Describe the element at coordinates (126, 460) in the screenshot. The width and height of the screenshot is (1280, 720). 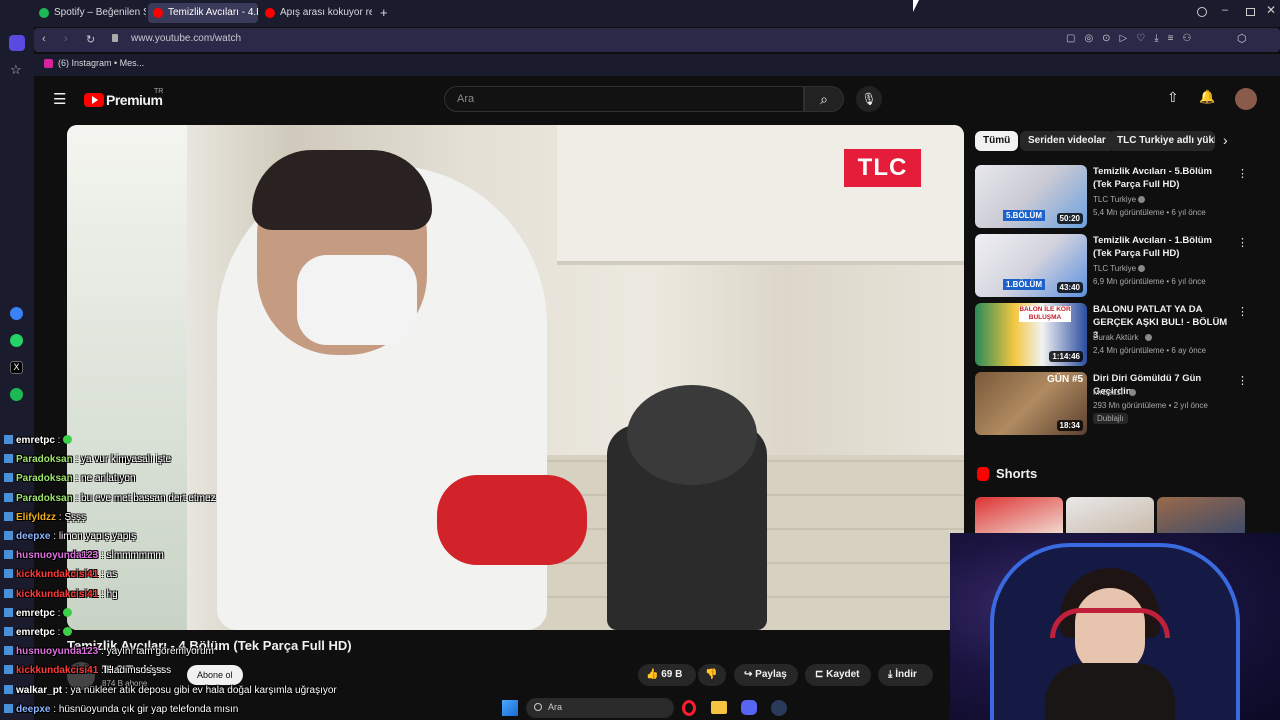
I see `chat-text: ya vur kimyasalı işte` at that location.